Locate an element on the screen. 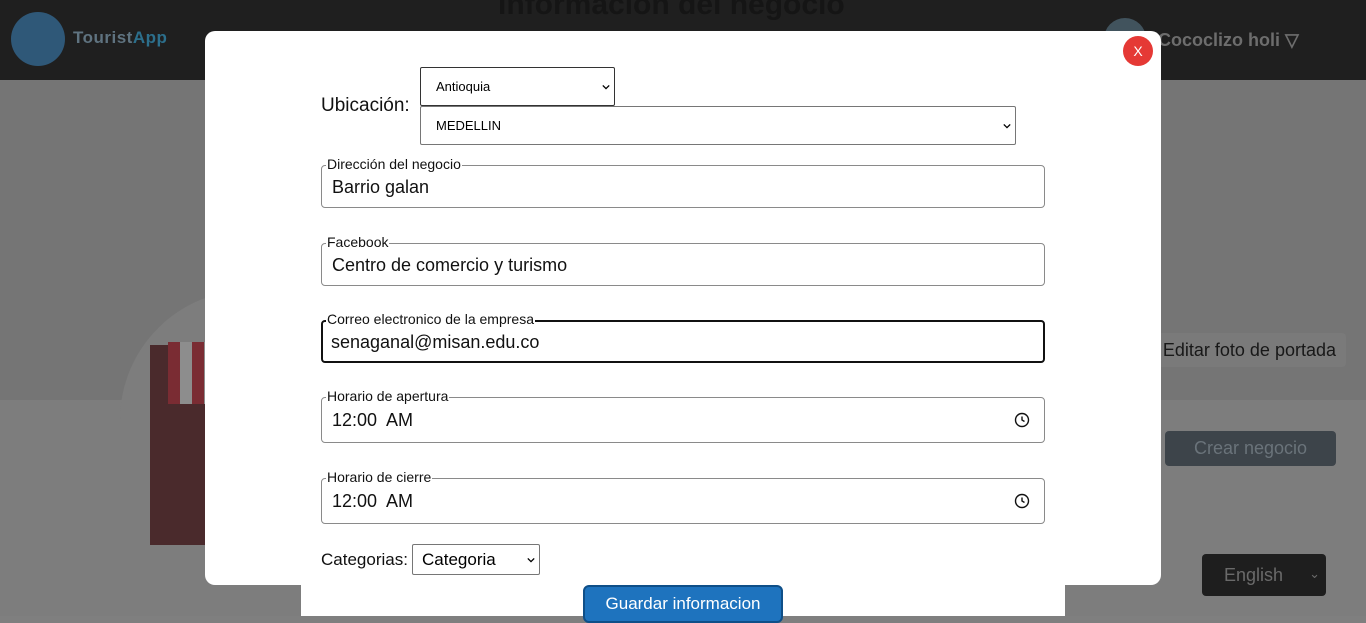 This screenshot has width=1366, height=623. language-select: English ⌄ is located at coordinates (1264, 575).